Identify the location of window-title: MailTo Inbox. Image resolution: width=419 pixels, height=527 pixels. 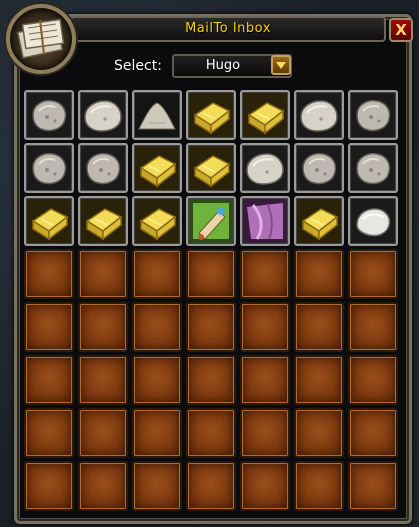
(228, 28).